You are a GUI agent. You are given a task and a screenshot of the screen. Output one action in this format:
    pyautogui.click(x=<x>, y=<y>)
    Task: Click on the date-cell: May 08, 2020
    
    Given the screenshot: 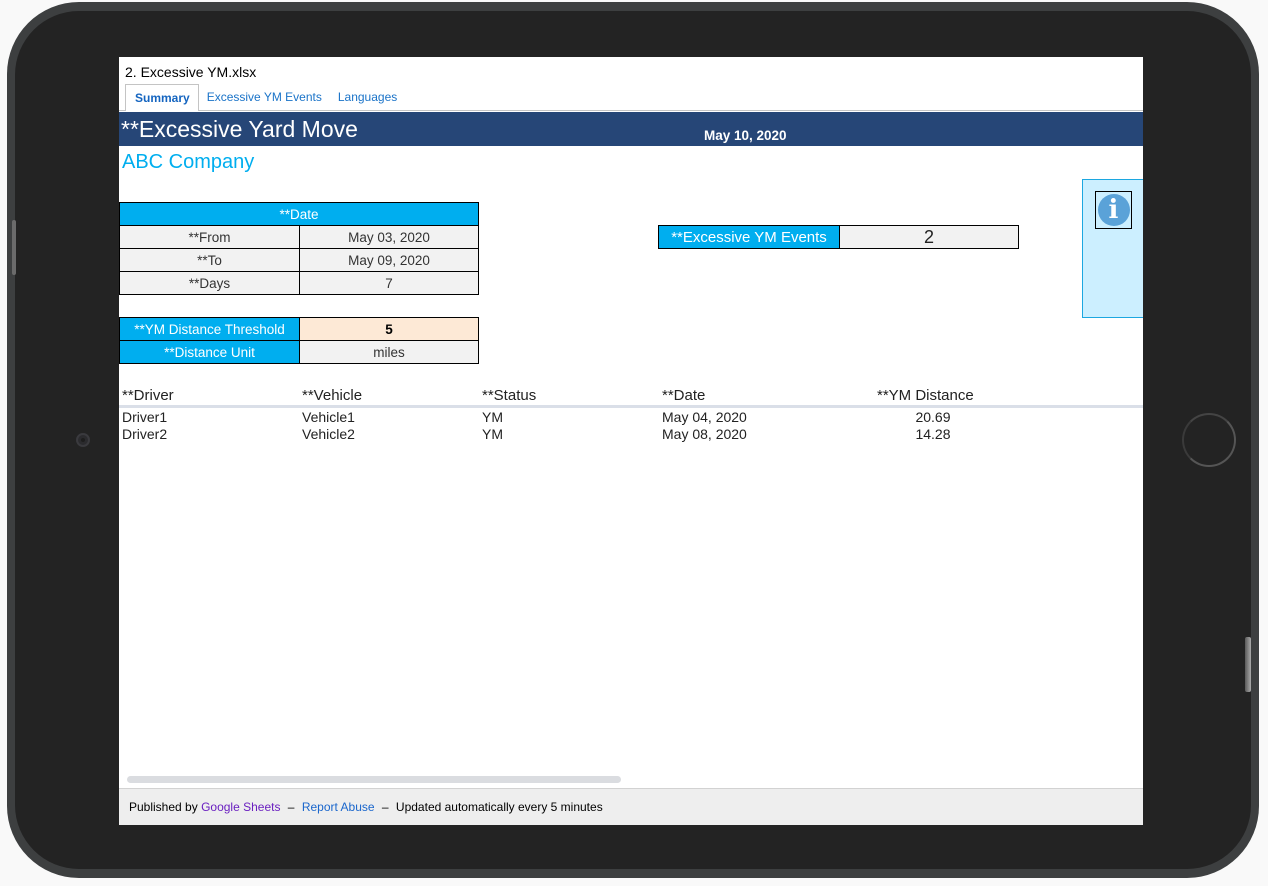 What is the action you would take?
    pyautogui.click(x=704, y=434)
    